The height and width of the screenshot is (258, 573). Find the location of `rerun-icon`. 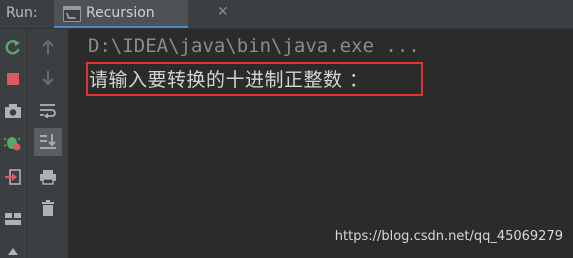

rerun-icon is located at coordinates (12, 47).